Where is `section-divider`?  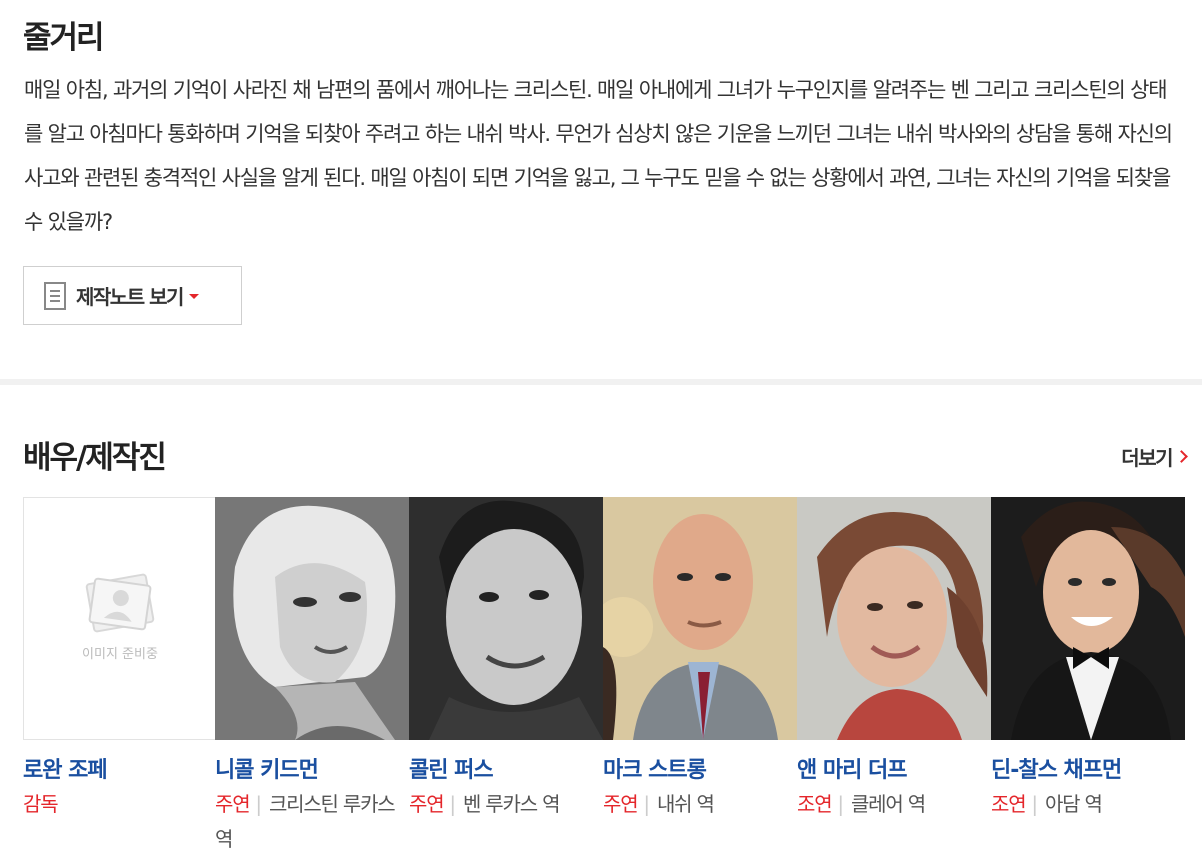 section-divider is located at coordinates (601, 382).